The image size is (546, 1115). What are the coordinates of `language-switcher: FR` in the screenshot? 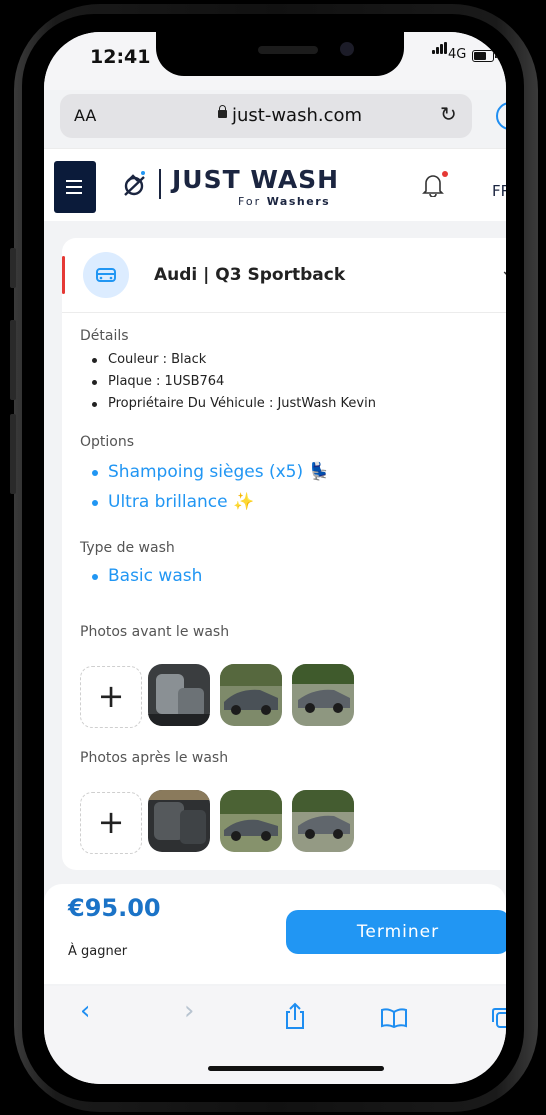 It's located at (499, 191).